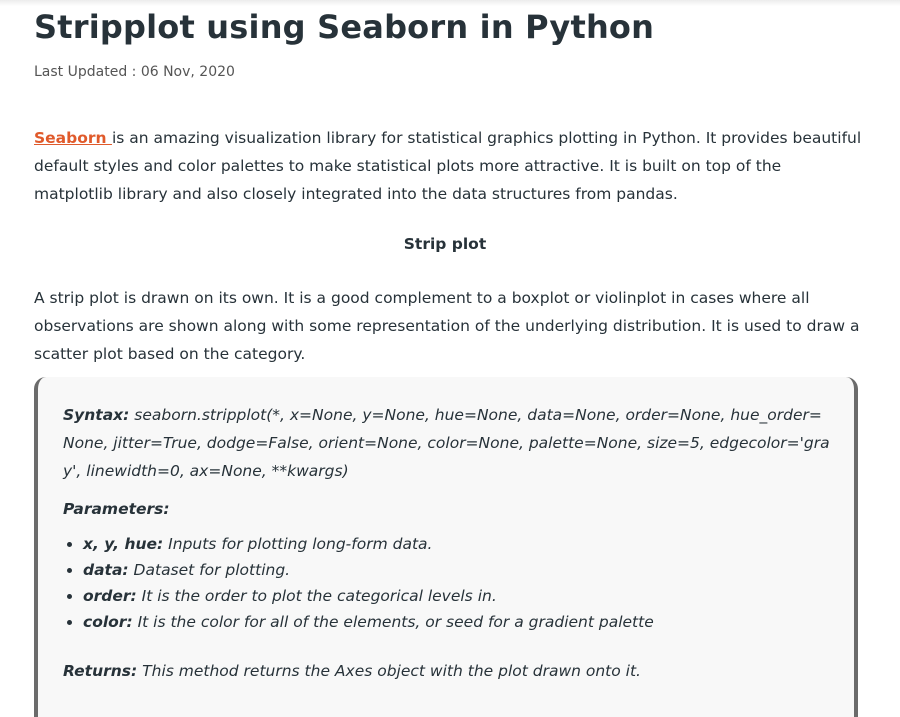  I want to click on seaborn-link: Seaborn, so click(73, 138).